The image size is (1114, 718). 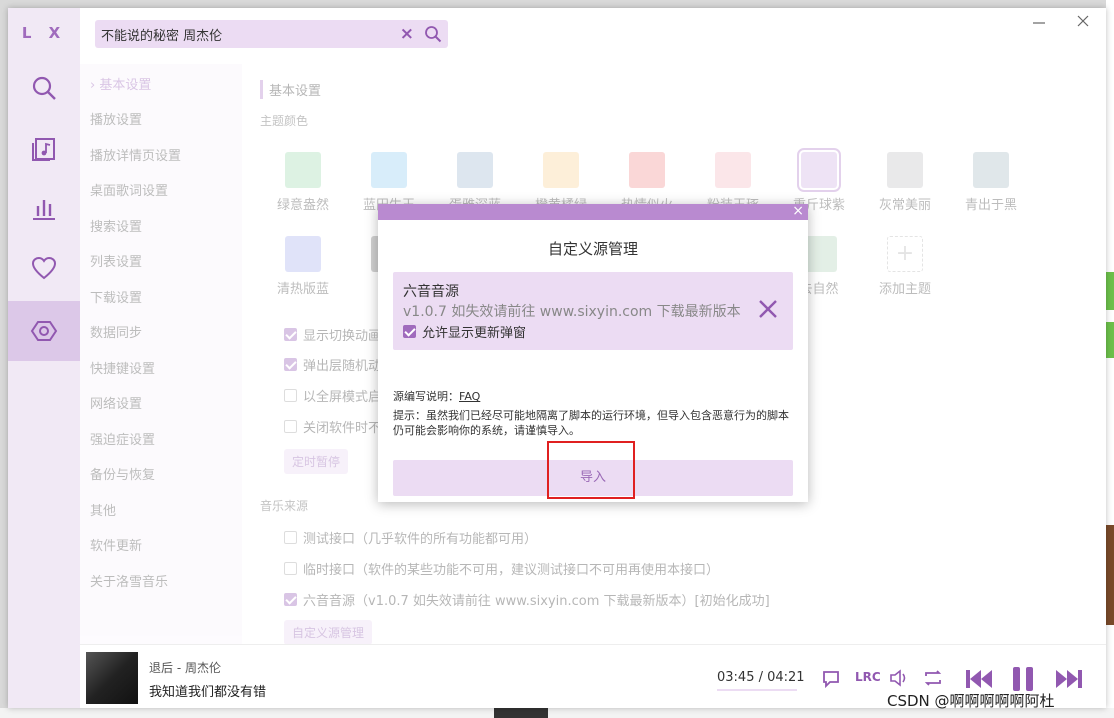 I want to click on nav-songlist, so click(x=44, y=148).